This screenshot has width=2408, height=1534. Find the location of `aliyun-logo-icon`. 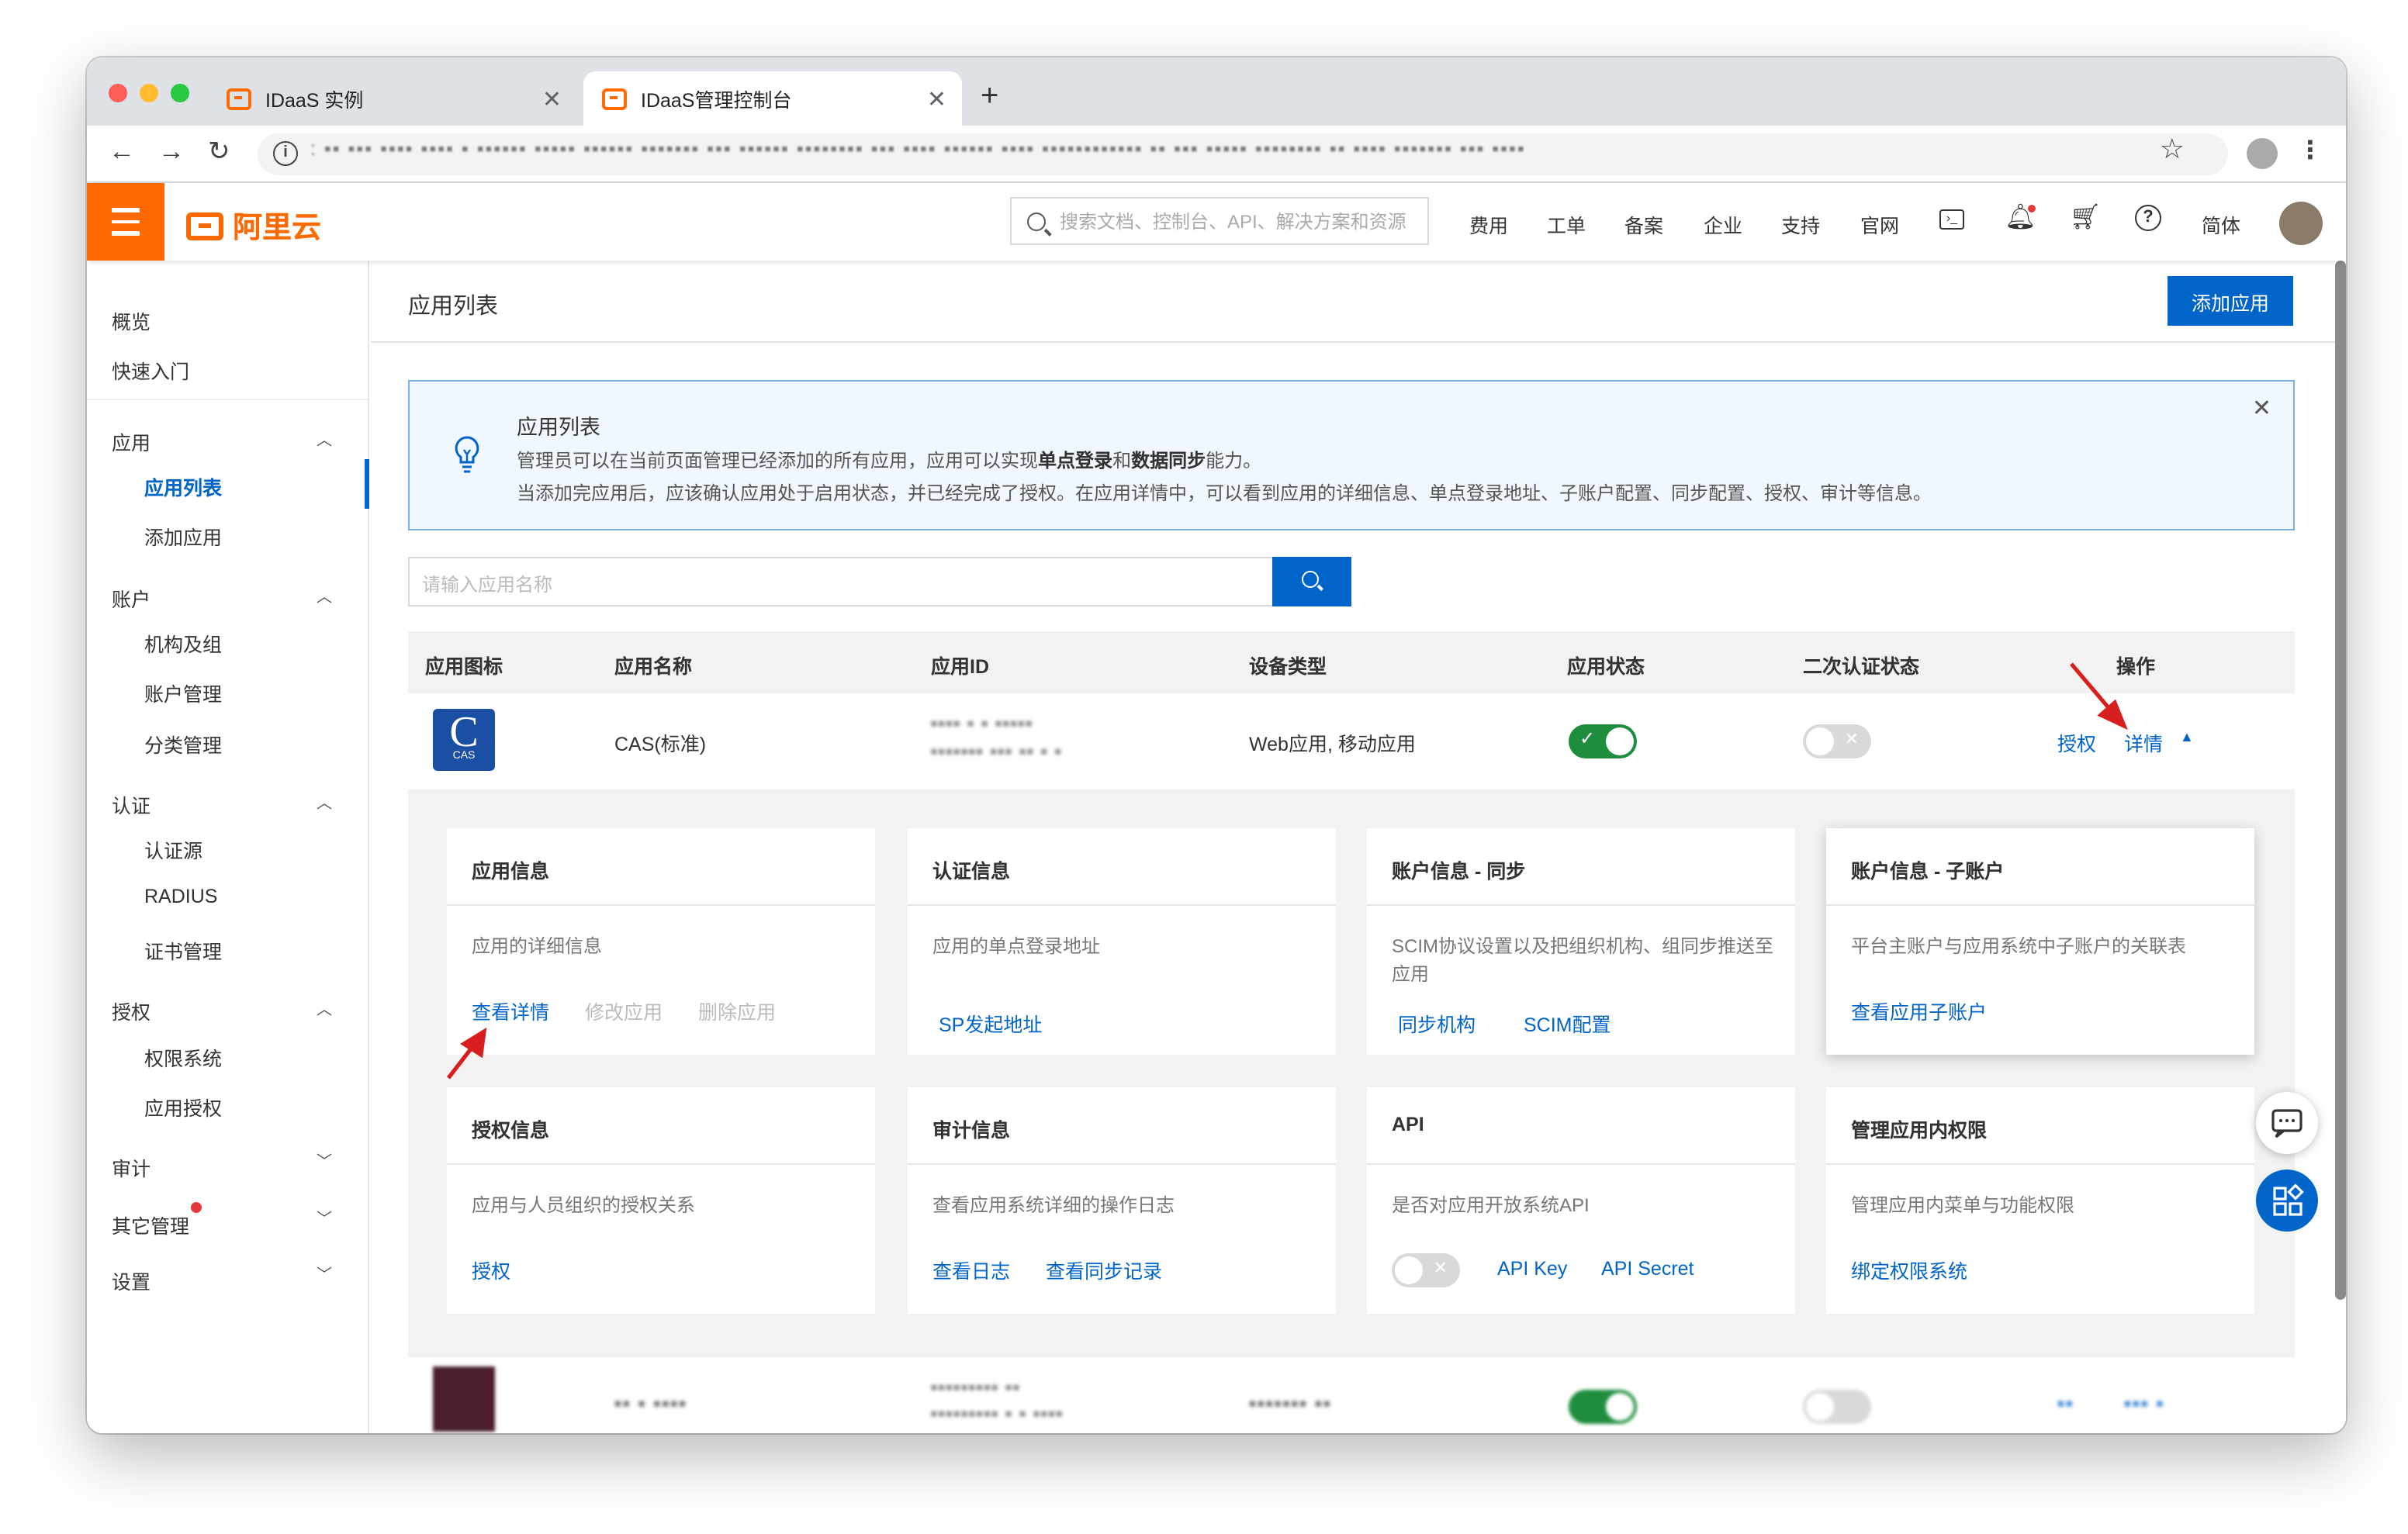

aliyun-logo-icon is located at coordinates (204, 226).